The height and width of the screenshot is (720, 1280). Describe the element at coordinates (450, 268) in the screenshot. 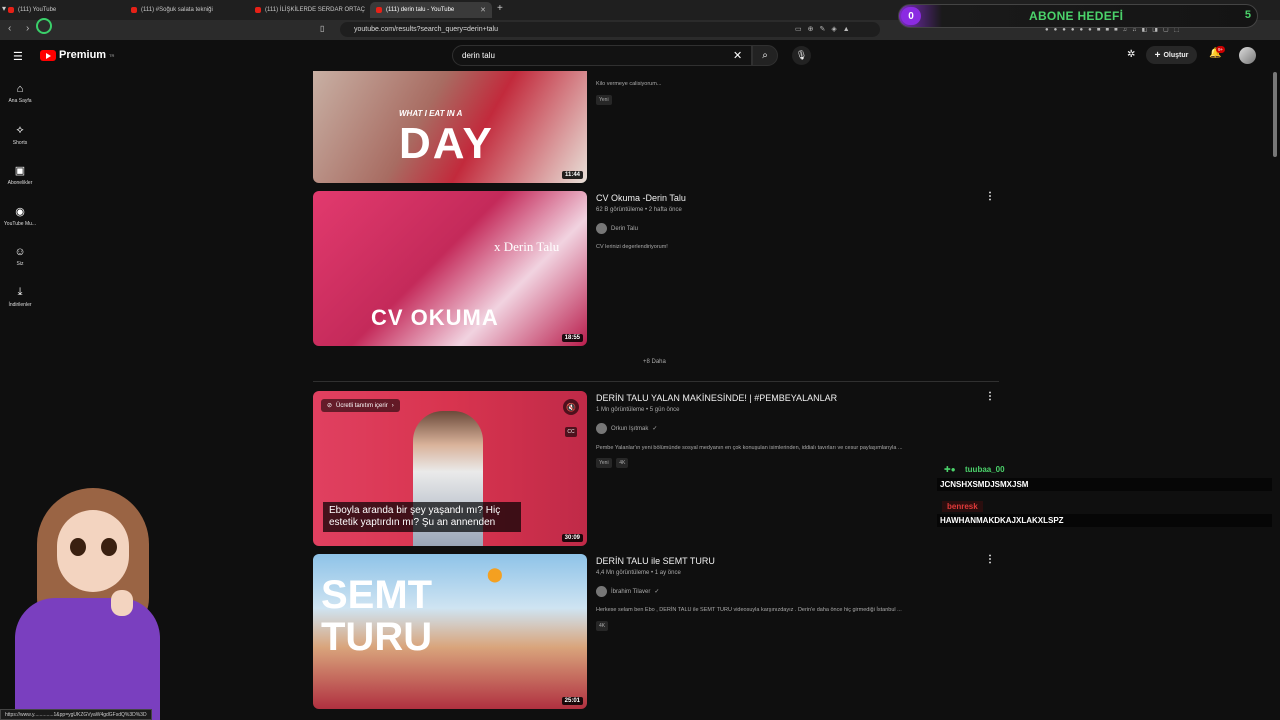

I see `video-thumbnail: x Derin Talu CV OKUMA 18:55` at that location.